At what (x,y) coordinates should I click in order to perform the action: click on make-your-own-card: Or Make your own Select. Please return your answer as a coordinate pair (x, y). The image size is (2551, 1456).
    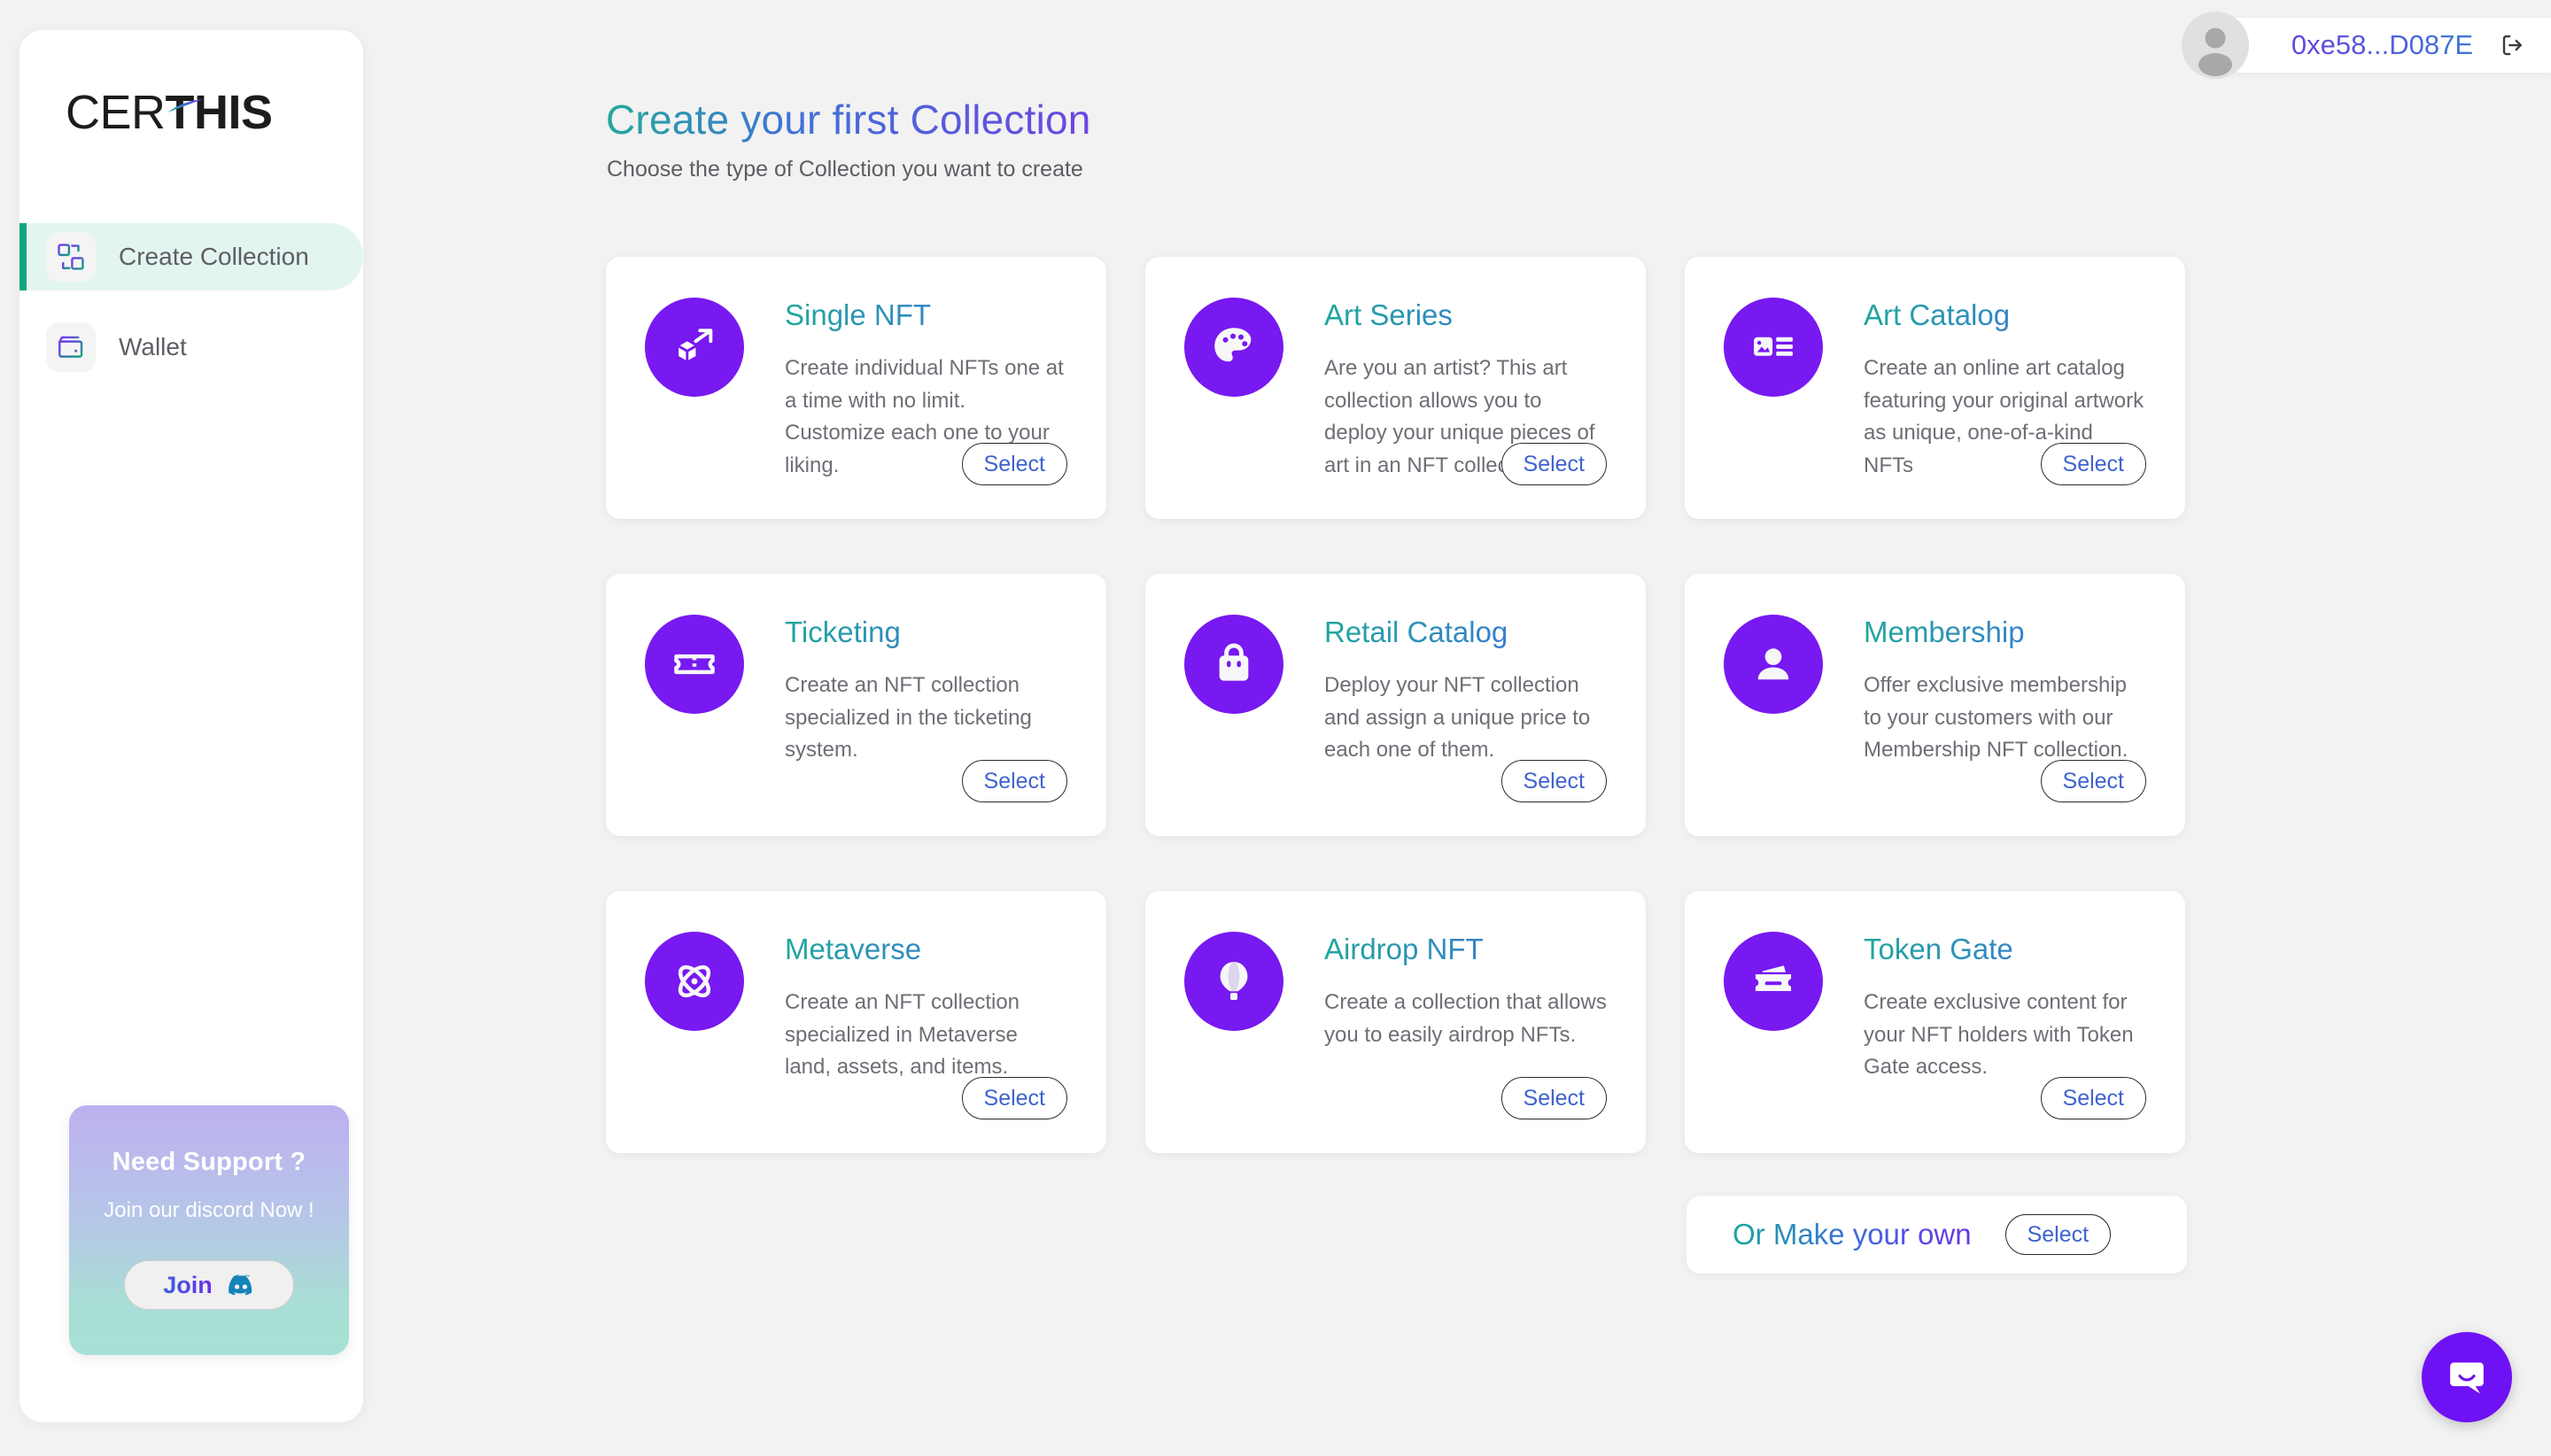
    Looking at the image, I should click on (1937, 1235).